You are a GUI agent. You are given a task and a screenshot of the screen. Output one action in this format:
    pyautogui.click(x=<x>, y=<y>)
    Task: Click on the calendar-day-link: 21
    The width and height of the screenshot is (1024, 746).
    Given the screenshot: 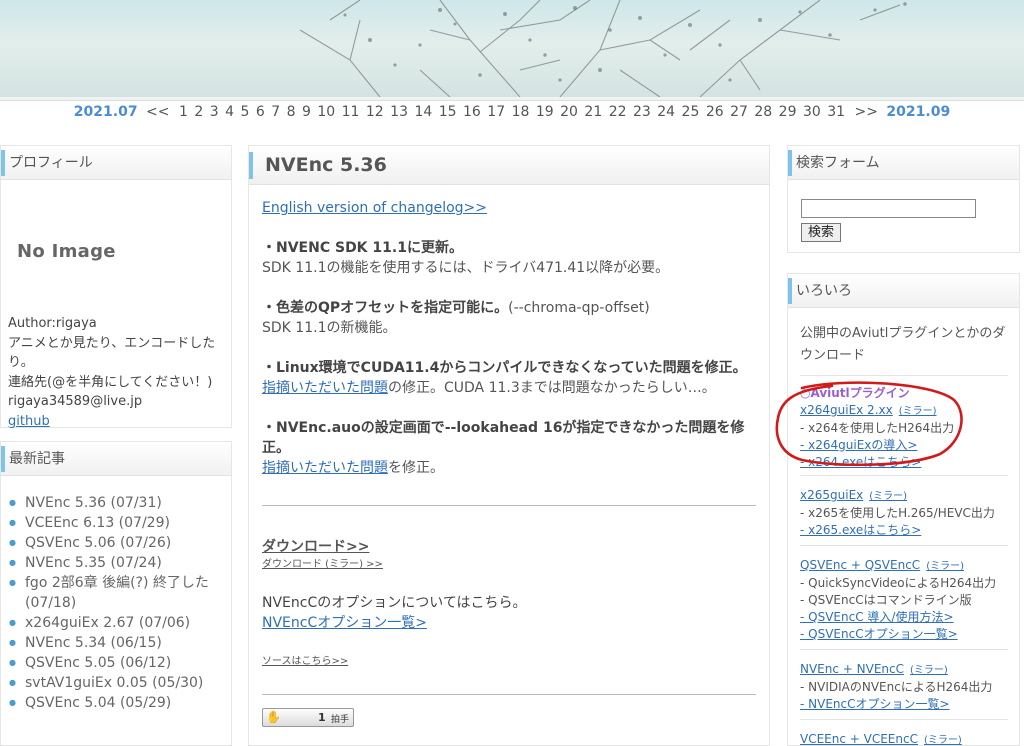 What is the action you would take?
    pyautogui.click(x=593, y=112)
    